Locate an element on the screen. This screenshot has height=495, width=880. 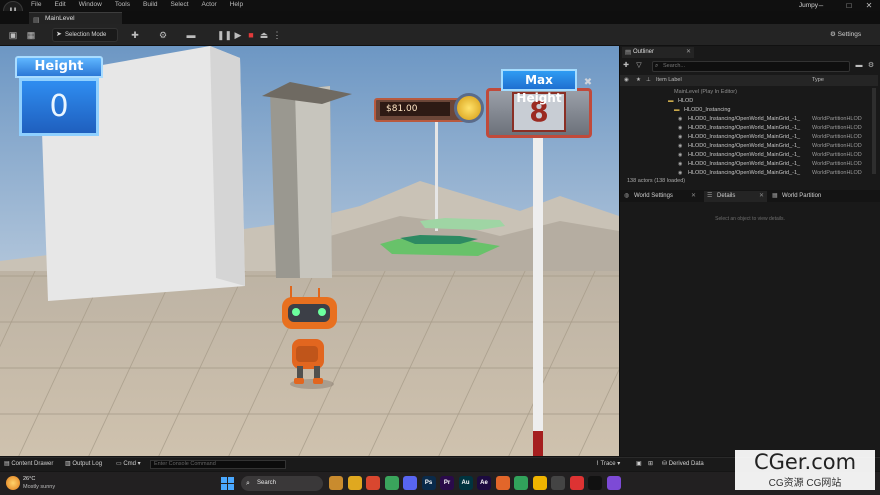
tab-world-settings: ◍ World Settings ✕ is located at coordinates (660, 196).